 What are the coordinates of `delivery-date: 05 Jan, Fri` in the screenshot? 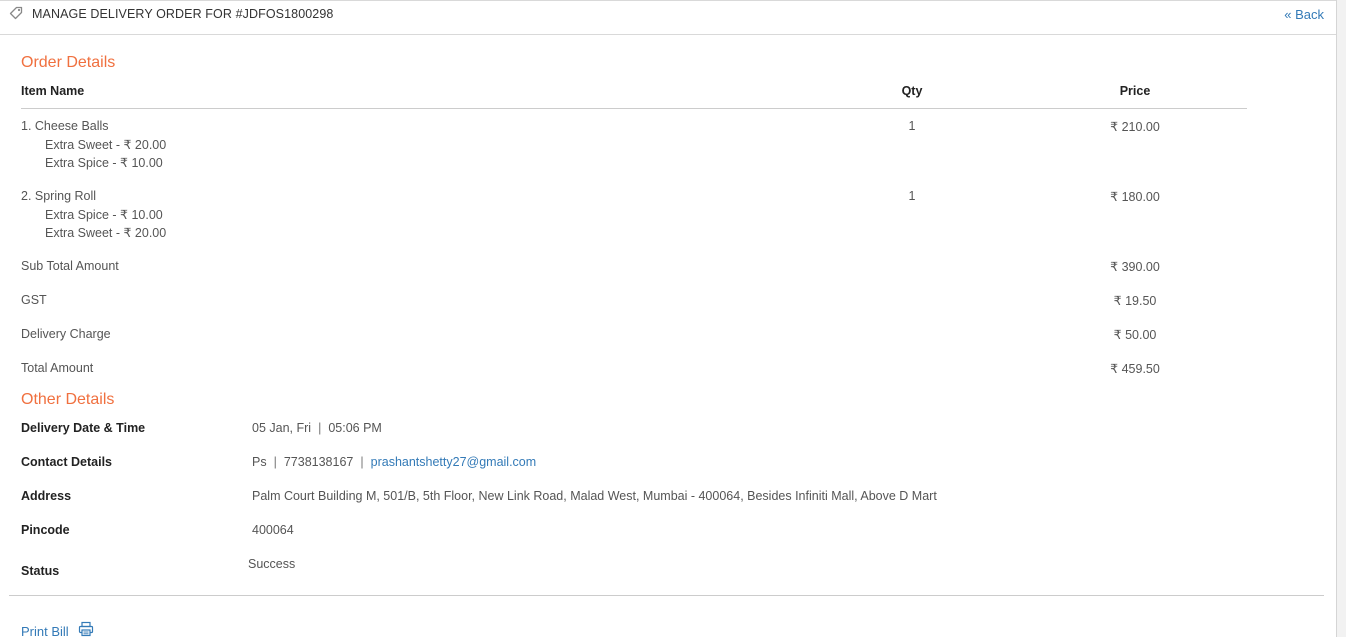 It's located at (282, 428).